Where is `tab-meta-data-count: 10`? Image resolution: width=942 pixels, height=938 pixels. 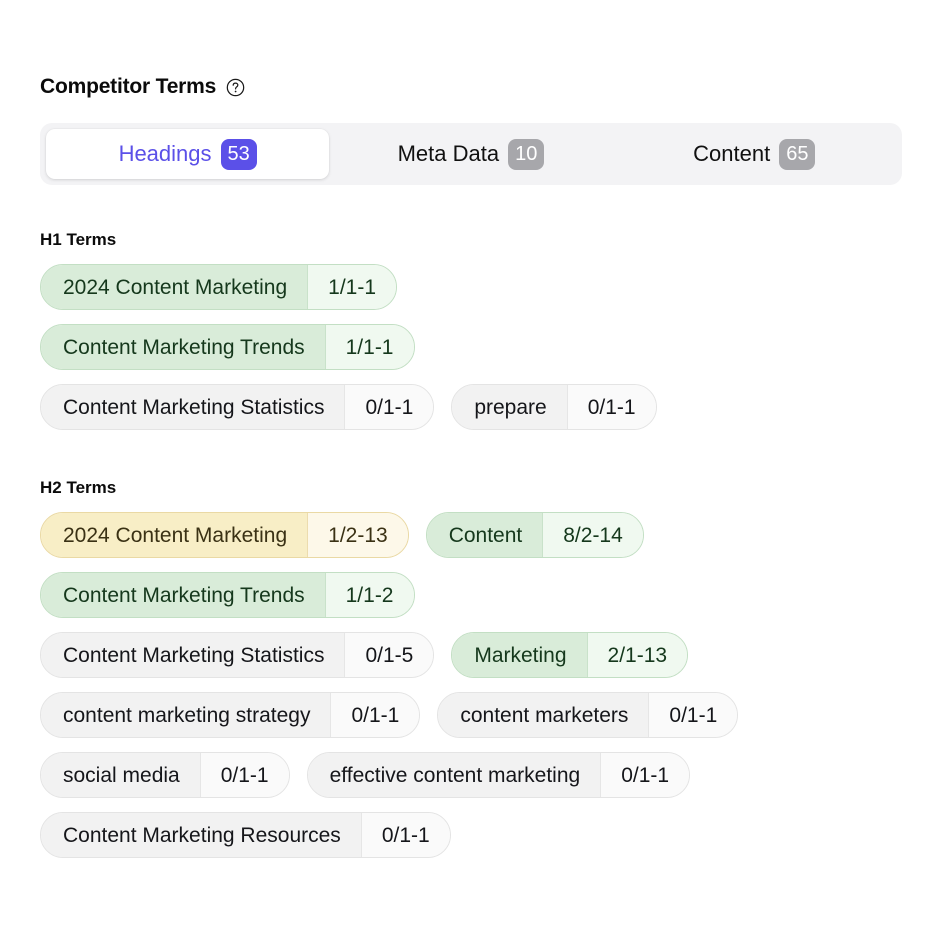
tab-meta-data-count: 10 is located at coordinates (526, 154).